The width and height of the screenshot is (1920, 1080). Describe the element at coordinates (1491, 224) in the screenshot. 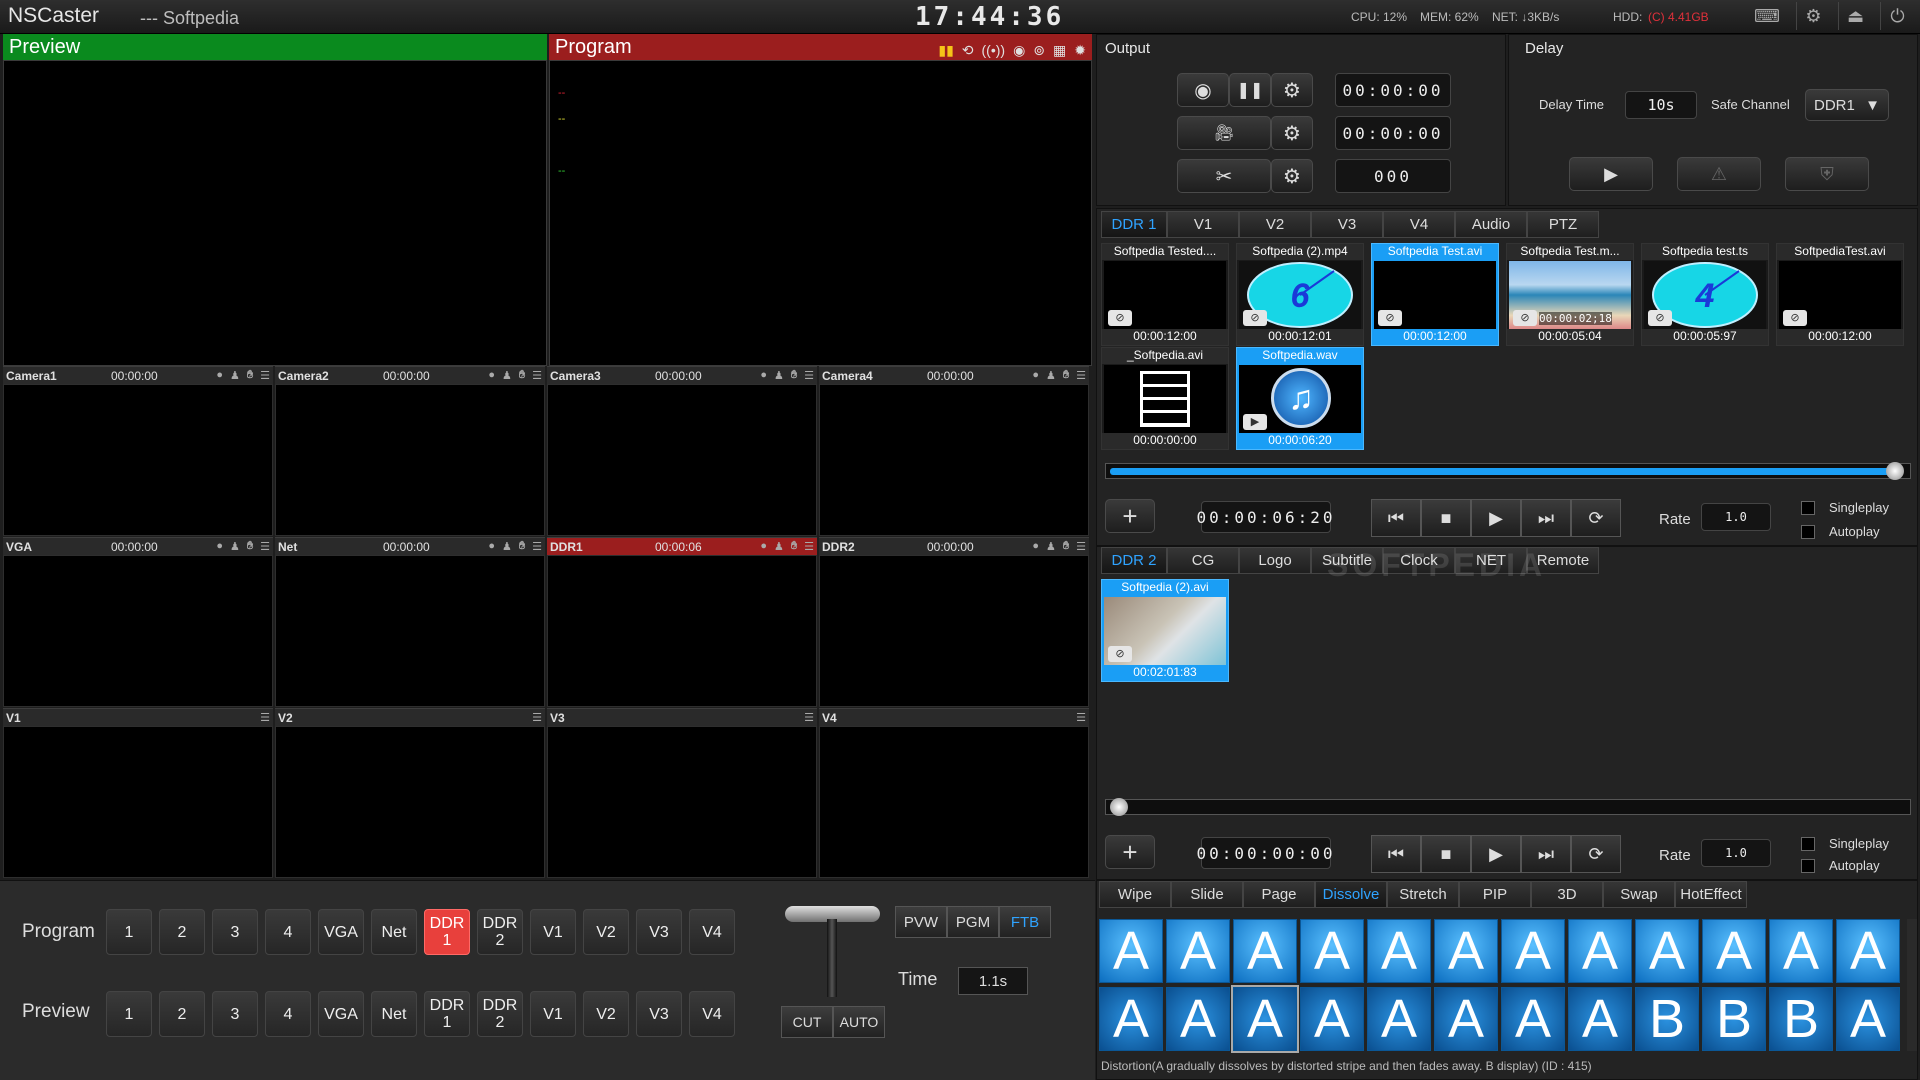

I see `tab-audio: Audio` at that location.